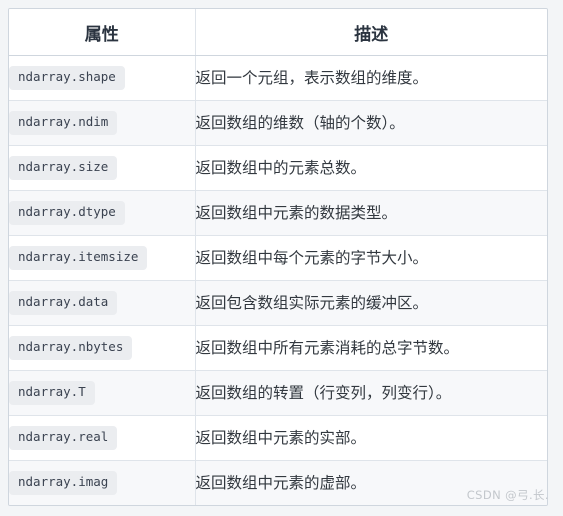  Describe the element at coordinates (63, 303) in the screenshot. I see `code-chip: ndarray.data` at that location.